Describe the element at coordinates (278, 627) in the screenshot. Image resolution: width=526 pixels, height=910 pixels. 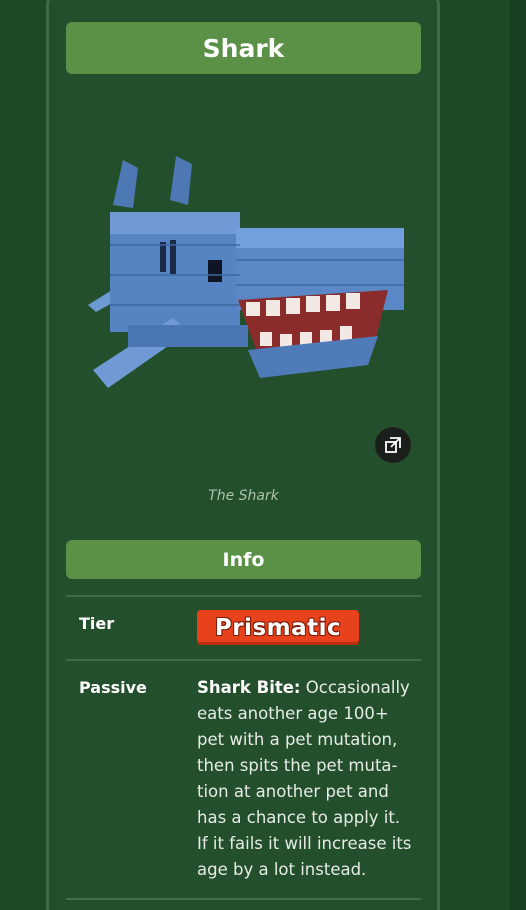
I see `tier-badge: Prismatic` at that location.